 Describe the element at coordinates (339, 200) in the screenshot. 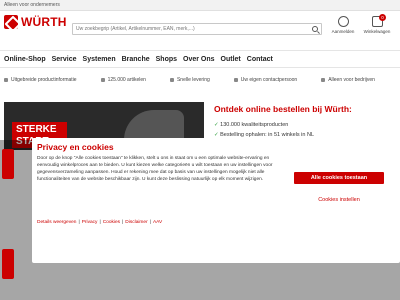

I see `cookie-settings-button: Cookies instellen` at that location.